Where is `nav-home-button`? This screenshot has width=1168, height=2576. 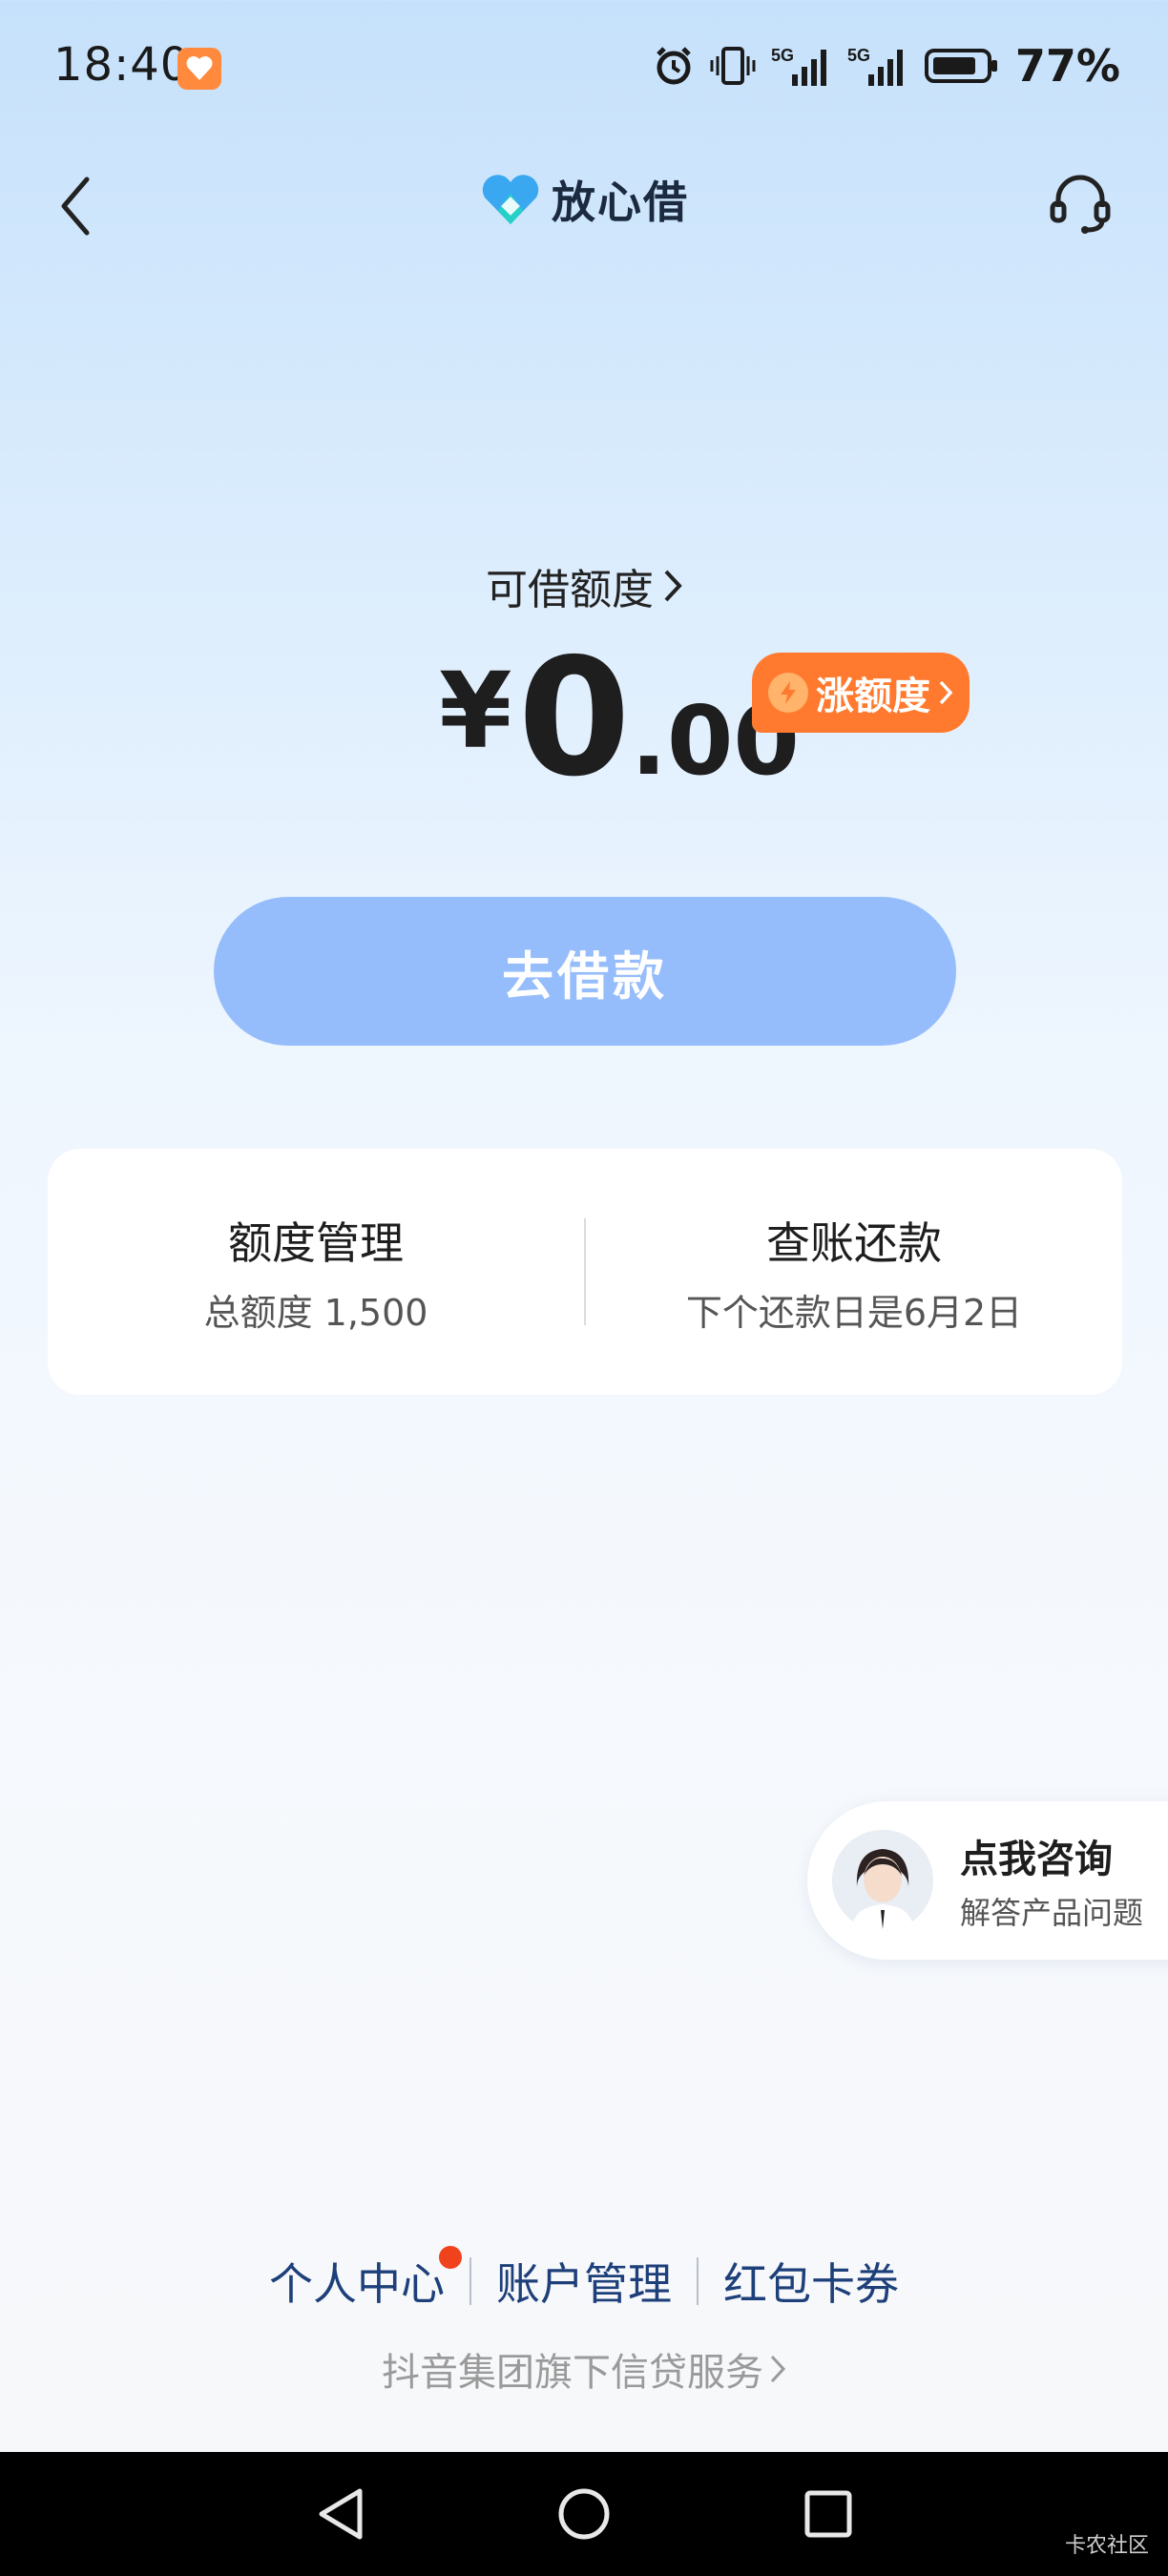 nav-home-button is located at coordinates (584, 2514).